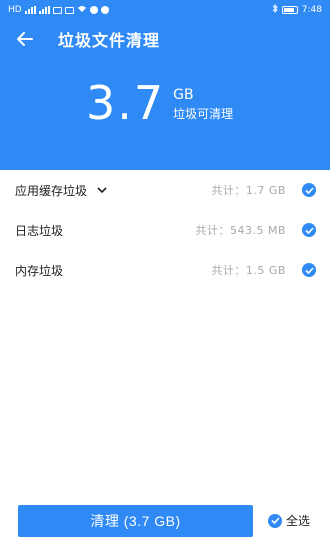 The width and height of the screenshot is (330, 550). I want to click on select-all-label: 全选, so click(298, 521).